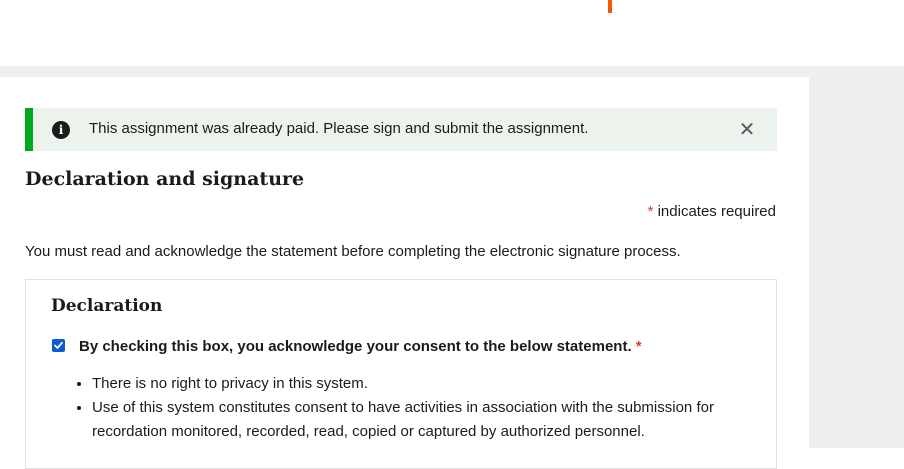 The image size is (904, 469). I want to click on checkmark-icon, so click(58, 345).